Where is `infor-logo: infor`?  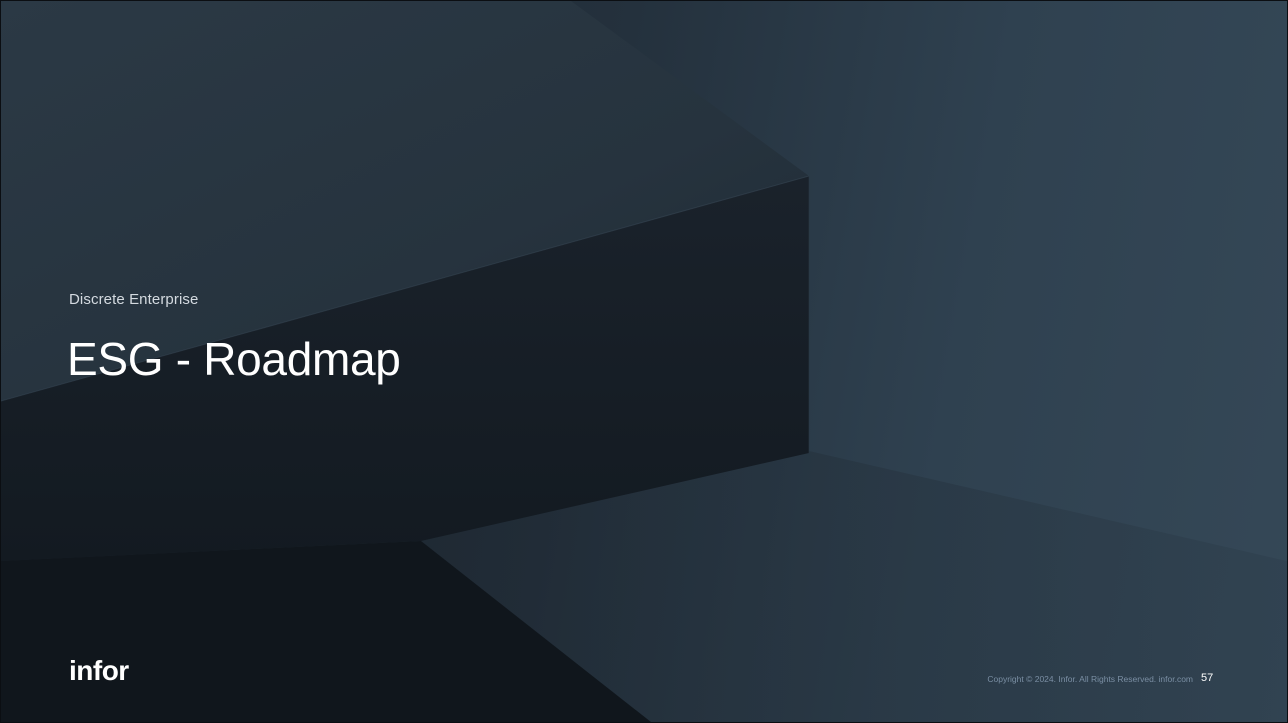 infor-logo: infor is located at coordinates (99, 670).